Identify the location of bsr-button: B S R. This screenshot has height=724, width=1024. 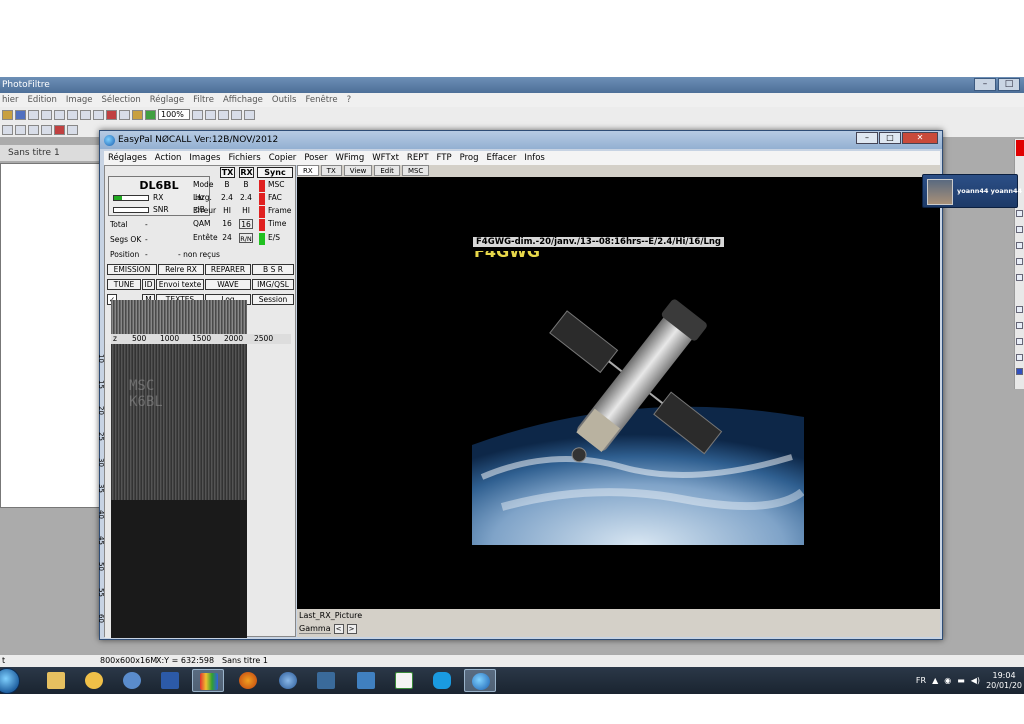
(273, 269).